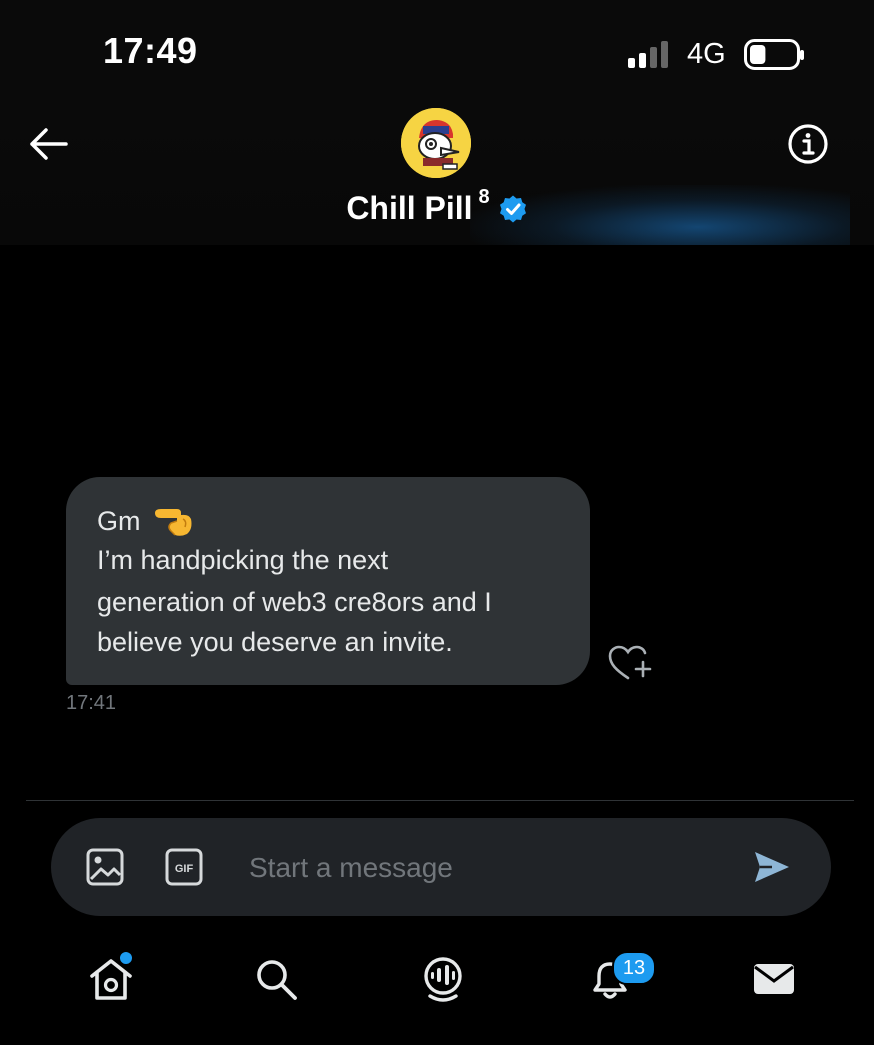 The width and height of the screenshot is (874, 1045). What do you see at coordinates (105, 867) in the screenshot?
I see `image-icon` at bounding box center [105, 867].